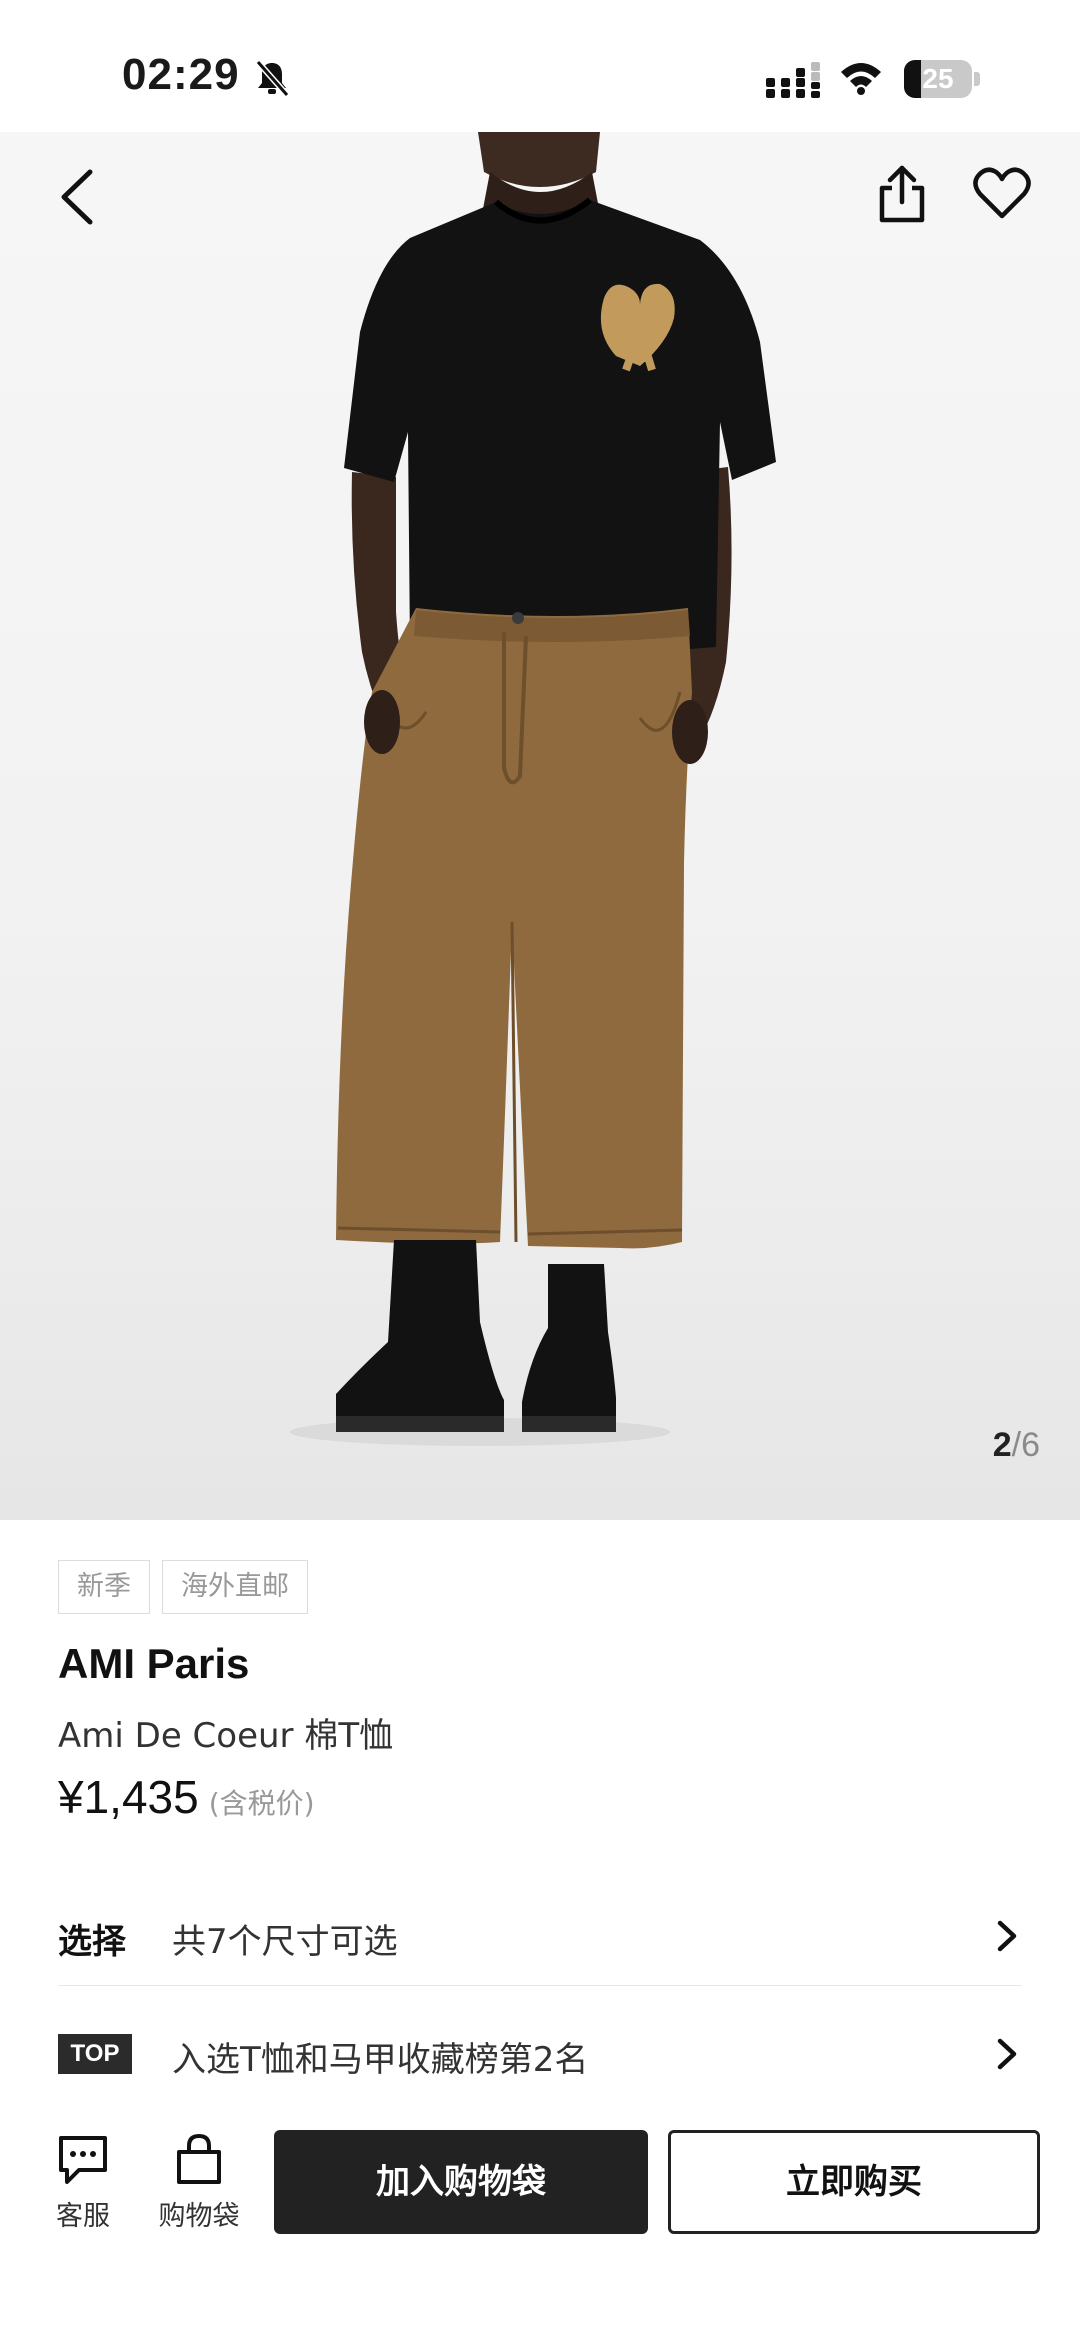 The width and height of the screenshot is (1080, 2347). What do you see at coordinates (95, 2054) in the screenshot?
I see `top-badge: TOP` at bounding box center [95, 2054].